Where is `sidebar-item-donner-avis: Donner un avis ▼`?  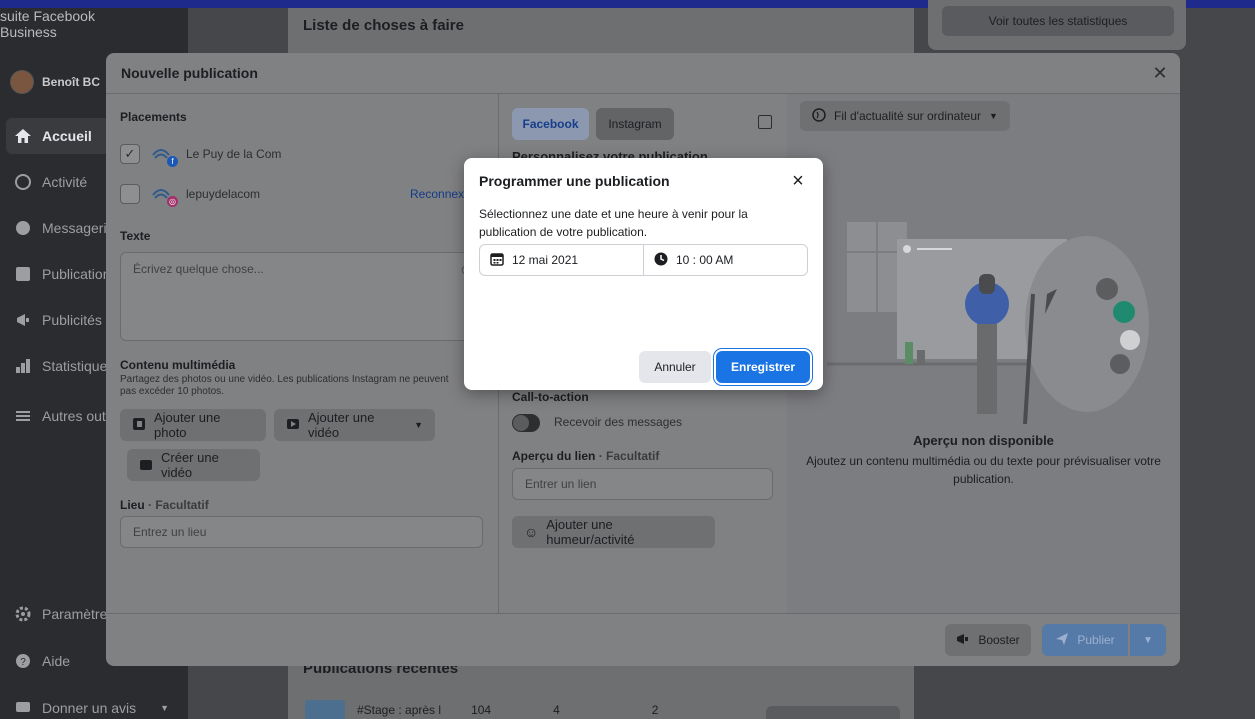
sidebar-item-donner-avis: Donner un avis ▼ is located at coordinates (94, 704).